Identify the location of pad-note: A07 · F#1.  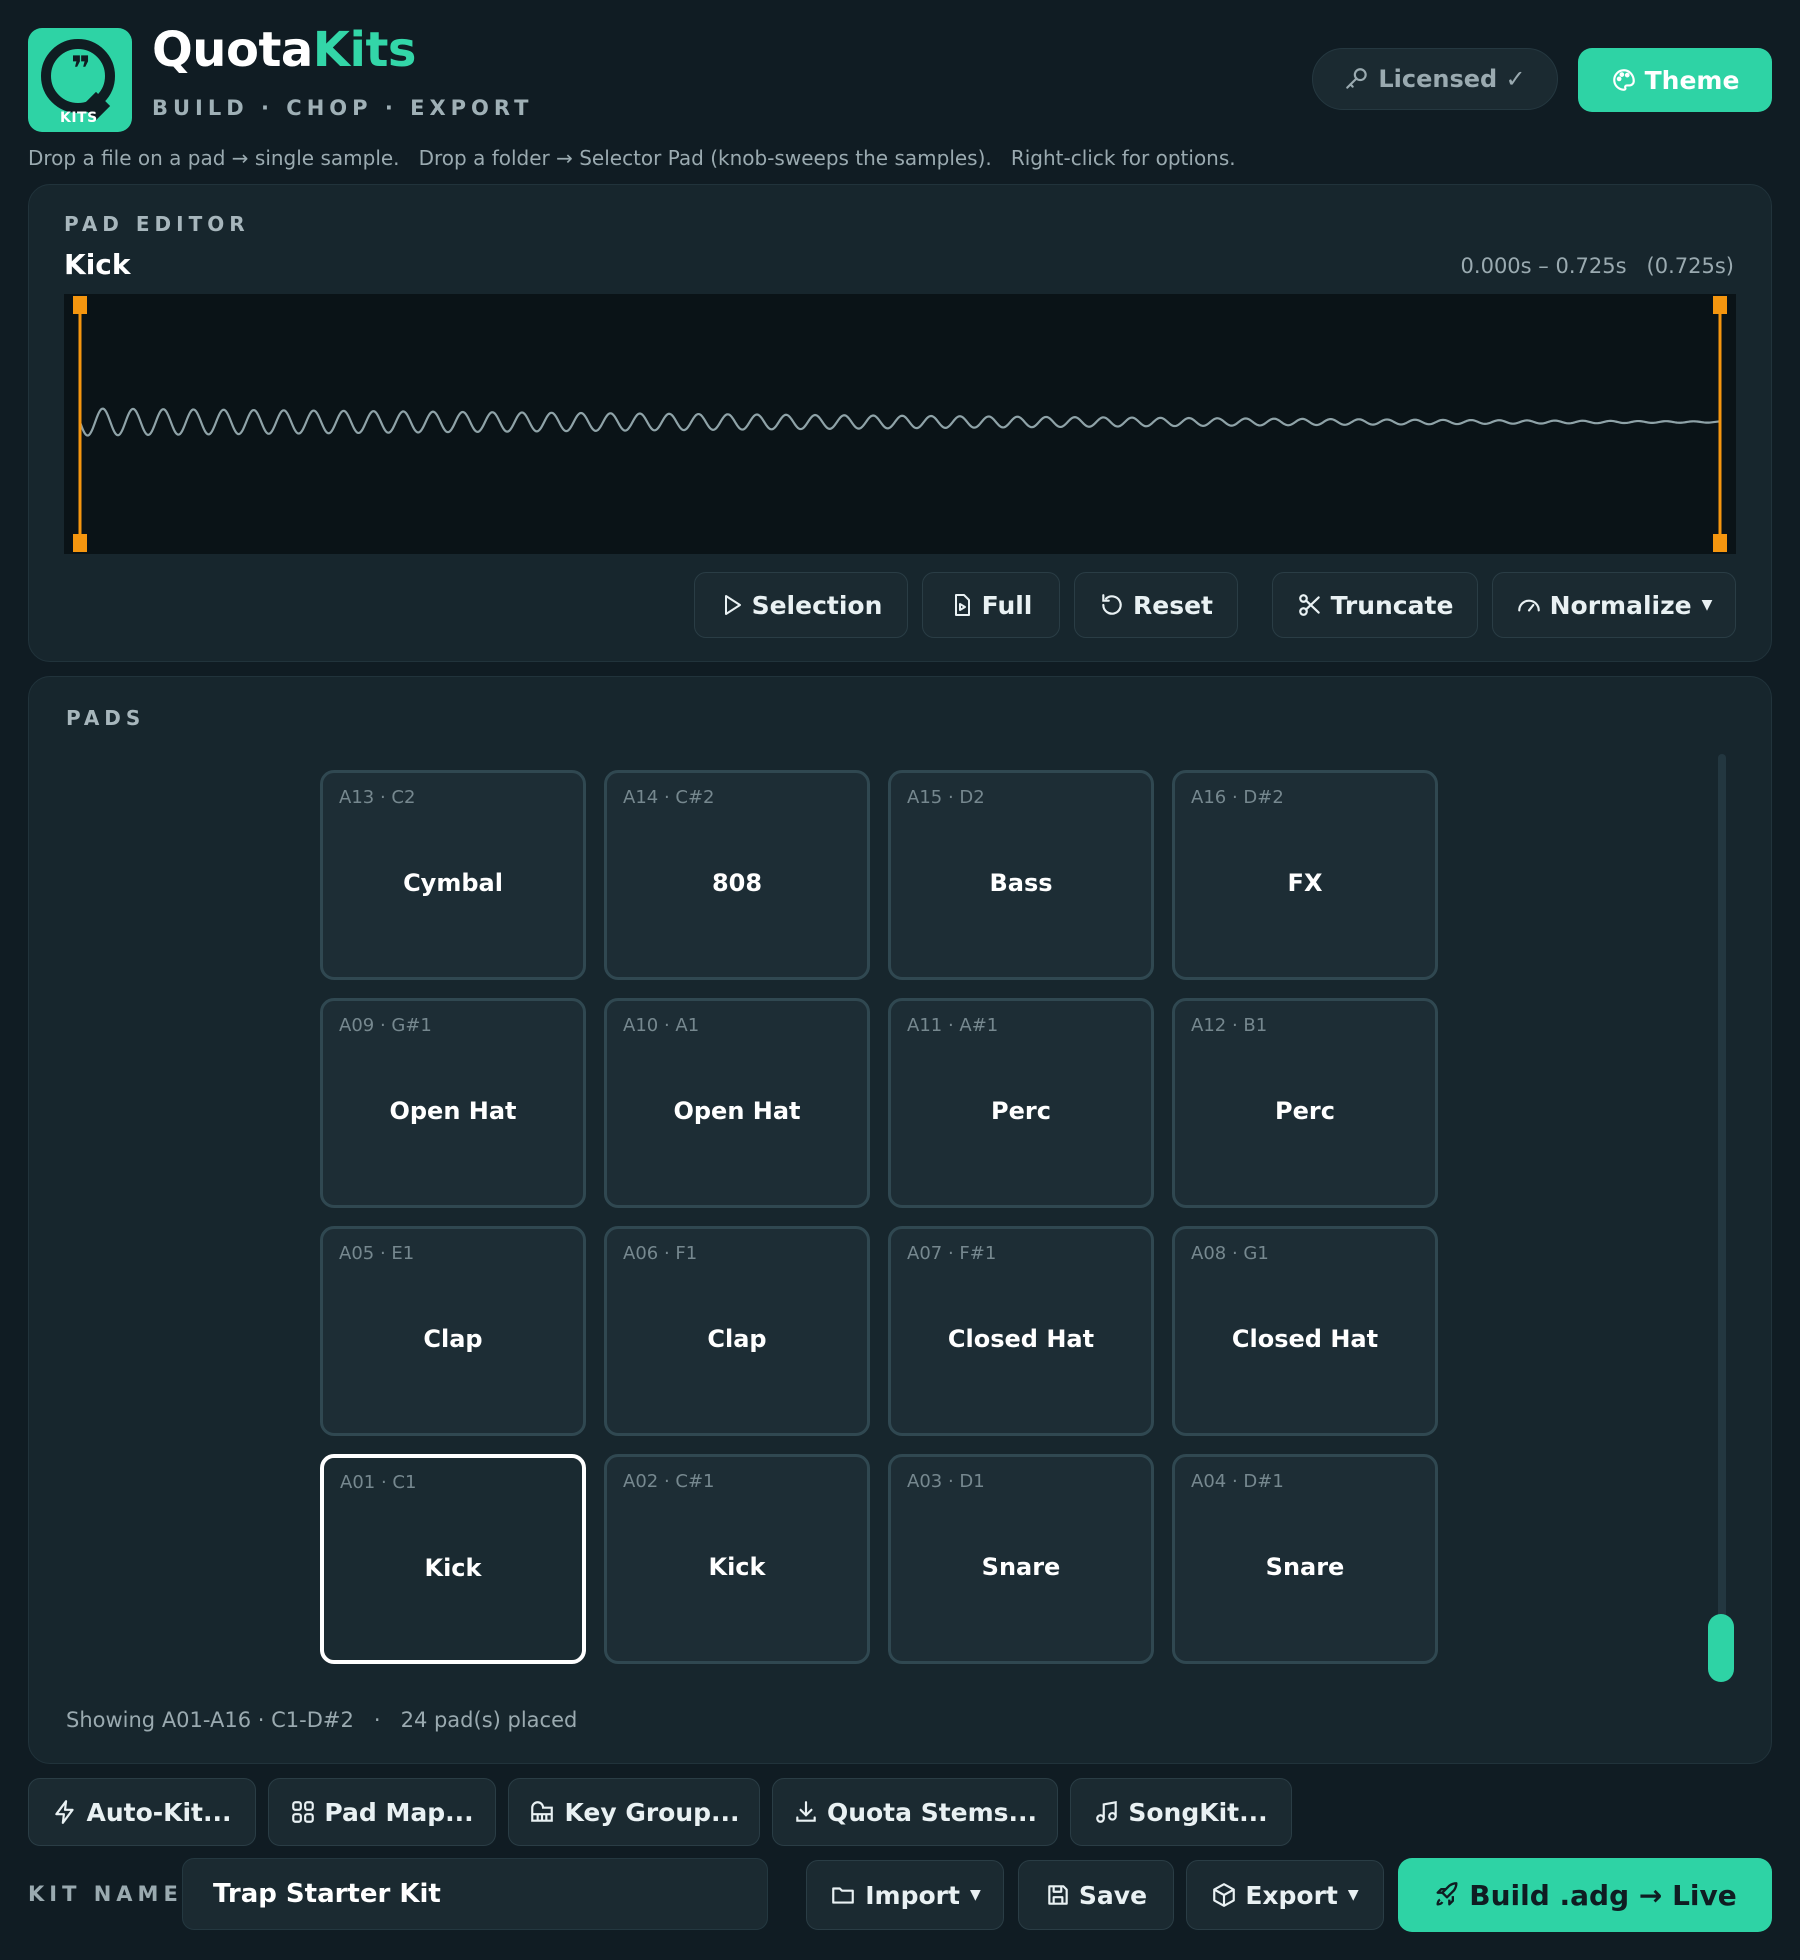
(952, 1253).